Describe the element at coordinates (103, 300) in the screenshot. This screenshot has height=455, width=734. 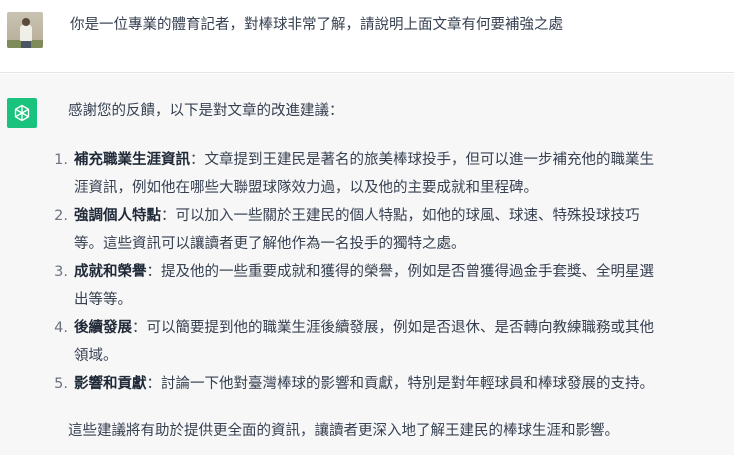
I see `list-item-text: 出等等。` at that location.